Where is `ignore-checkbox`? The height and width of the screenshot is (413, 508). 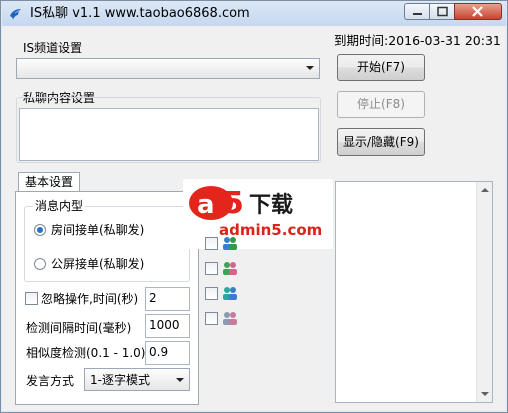 ignore-checkbox is located at coordinates (31, 298).